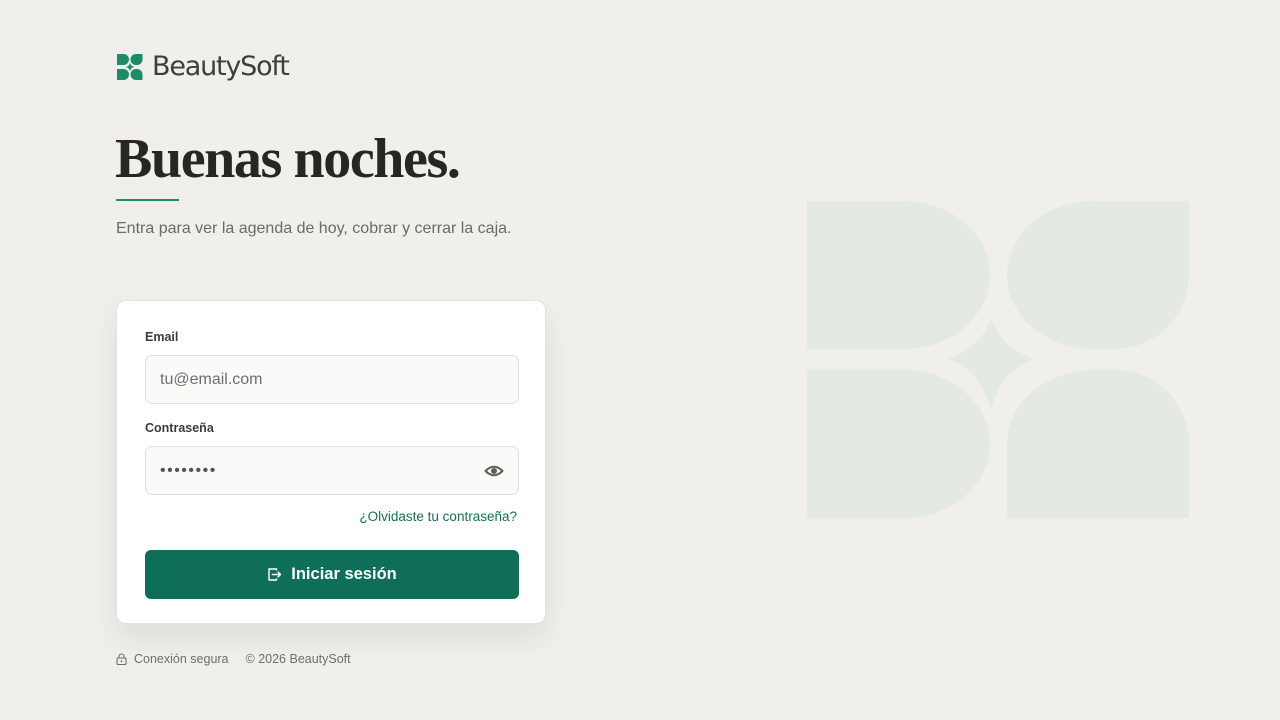  I want to click on email-field: tu@email.com, so click(332, 379).